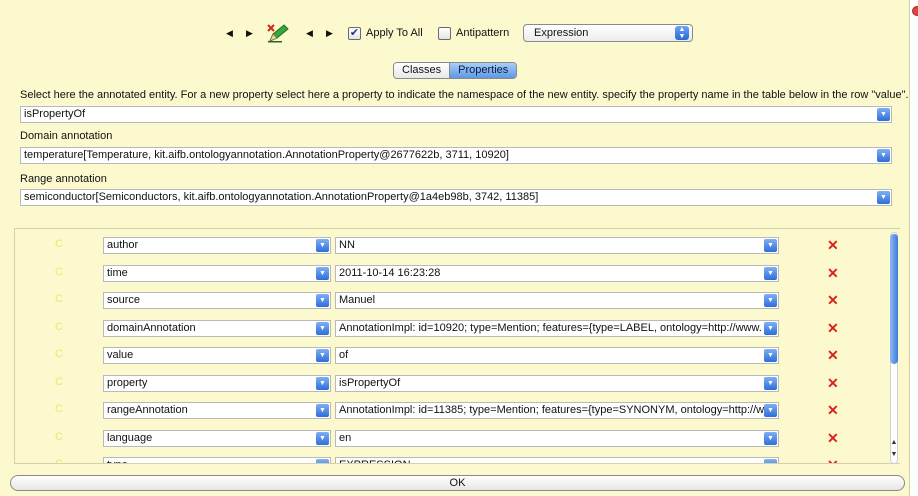 The width and height of the screenshot is (918, 496). I want to click on scroll-thumb, so click(894, 299).